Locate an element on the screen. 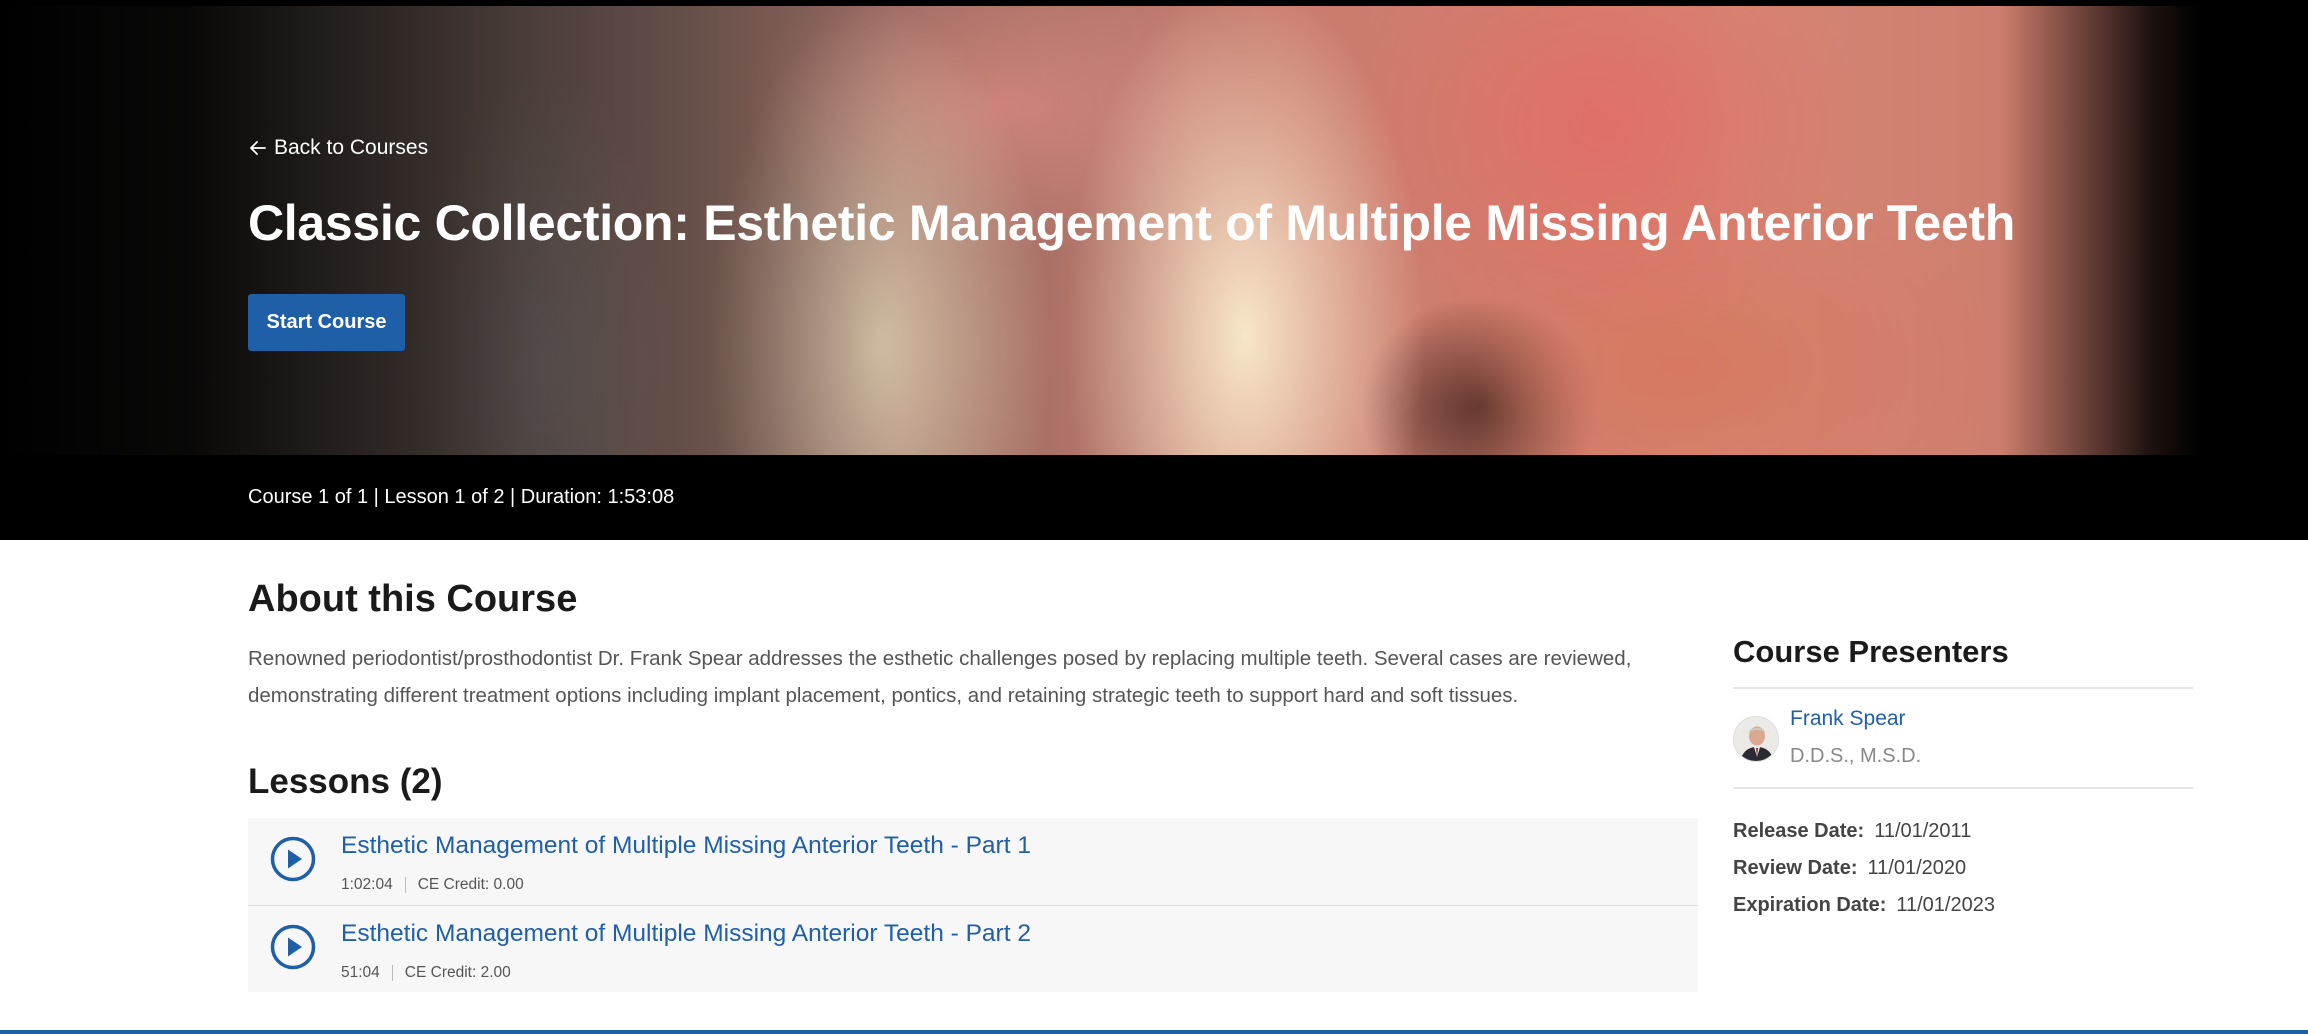  lesson-duration: 51:04 is located at coordinates (360, 972).